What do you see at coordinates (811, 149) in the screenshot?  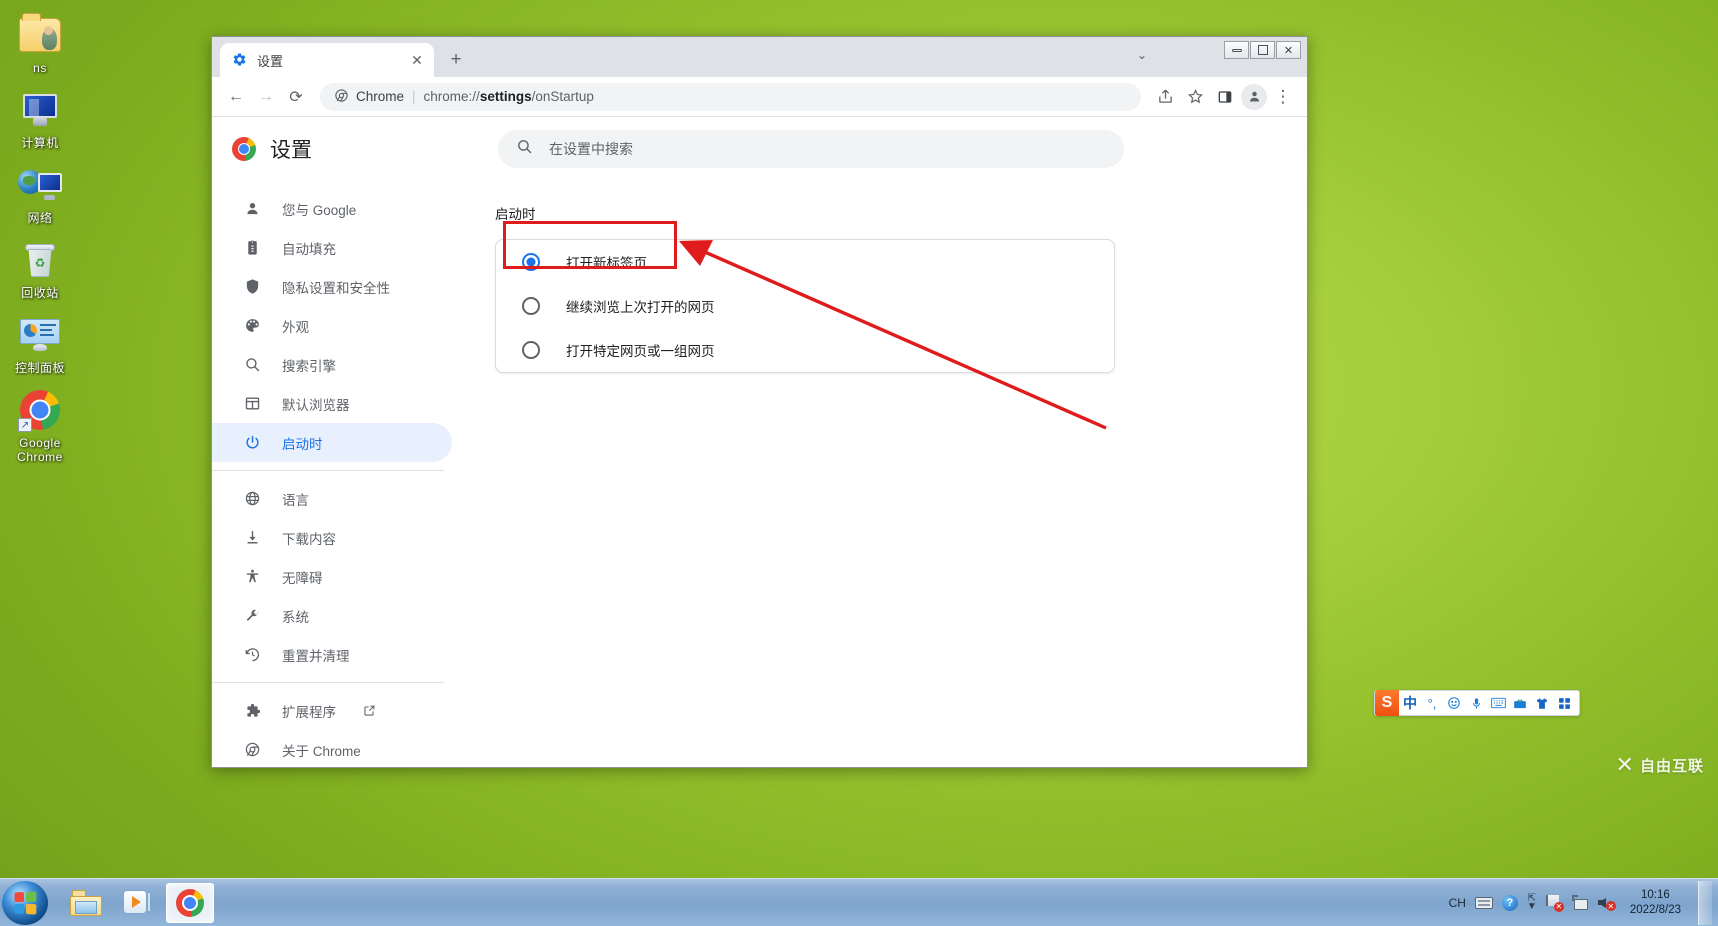 I see `search-settings-input: 在设置中搜索` at bounding box center [811, 149].